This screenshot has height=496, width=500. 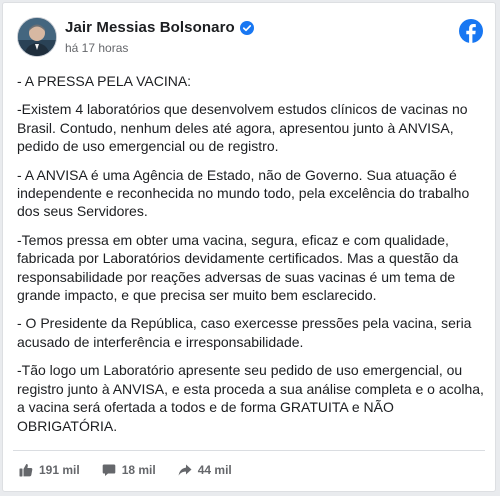 I want to click on thumbs-up-icon, so click(x=26, y=470).